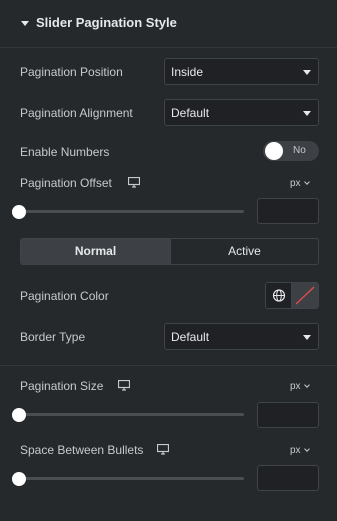 This screenshot has width=337, height=521. Describe the element at coordinates (187, 72) in the screenshot. I see `pagination-position-value: Inside` at that location.